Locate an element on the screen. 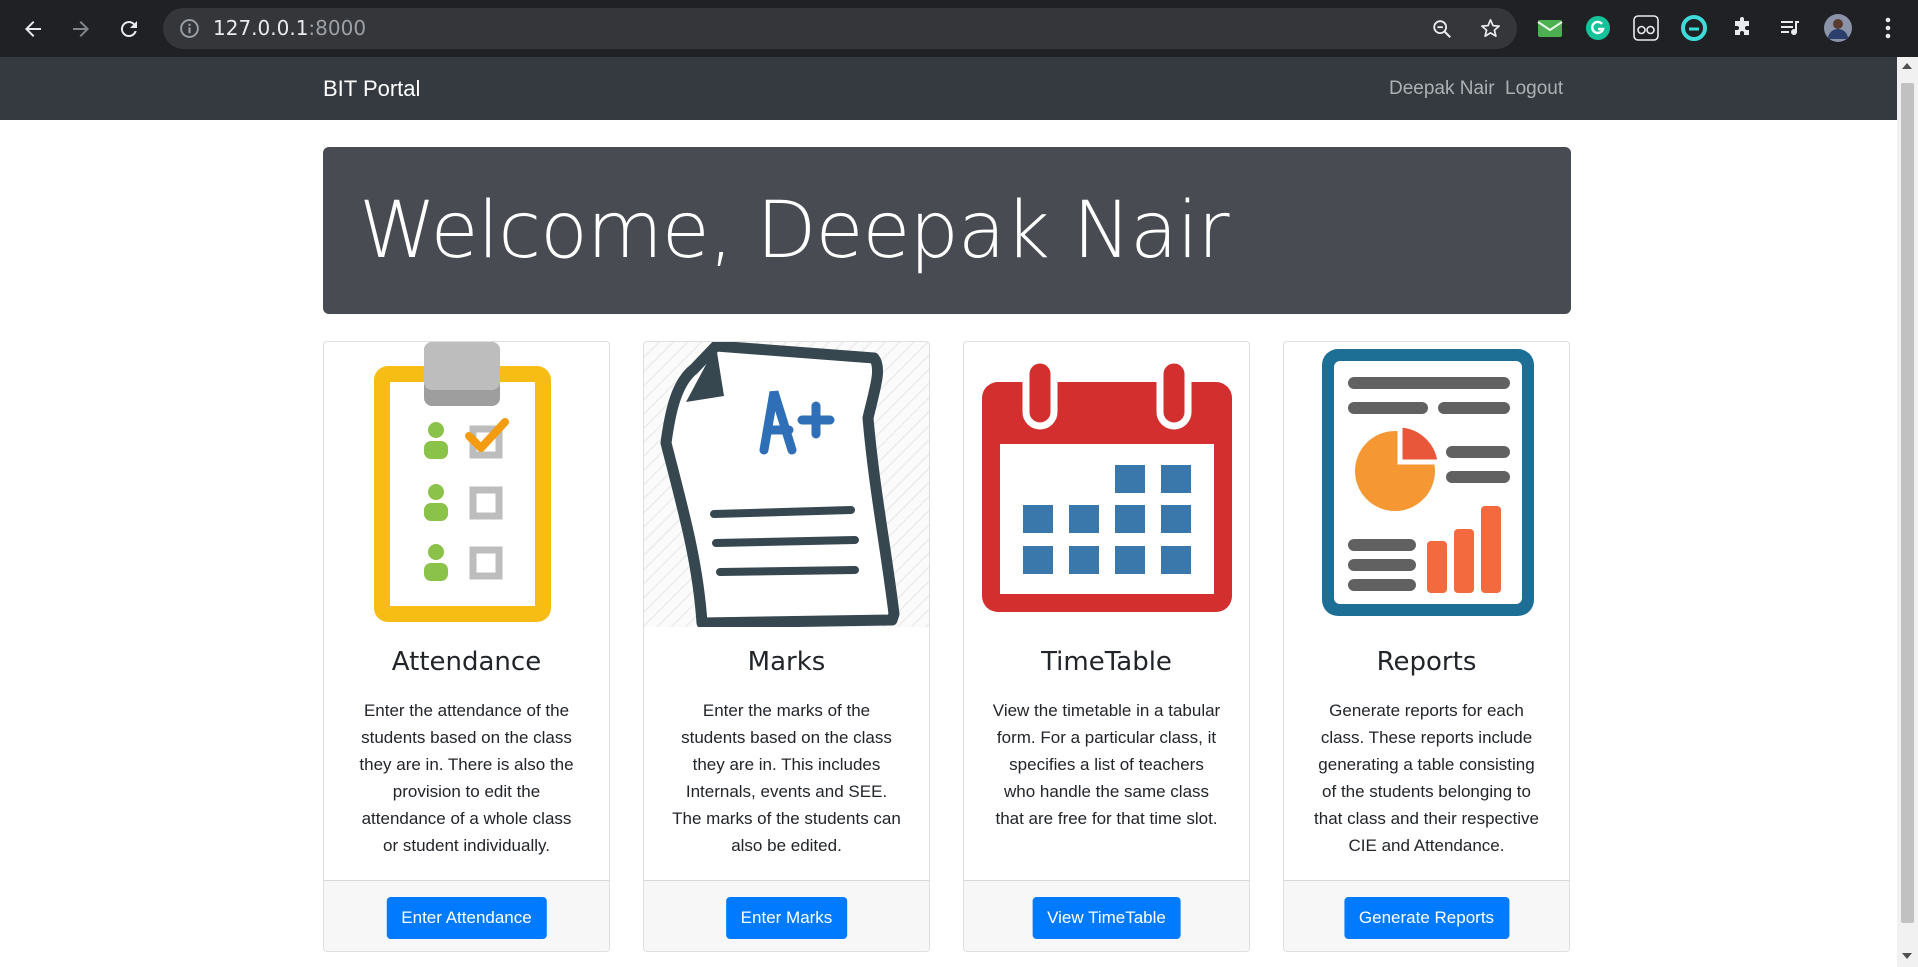 The image size is (1918, 967). edge-extension-icon is located at coordinates (1694, 28).